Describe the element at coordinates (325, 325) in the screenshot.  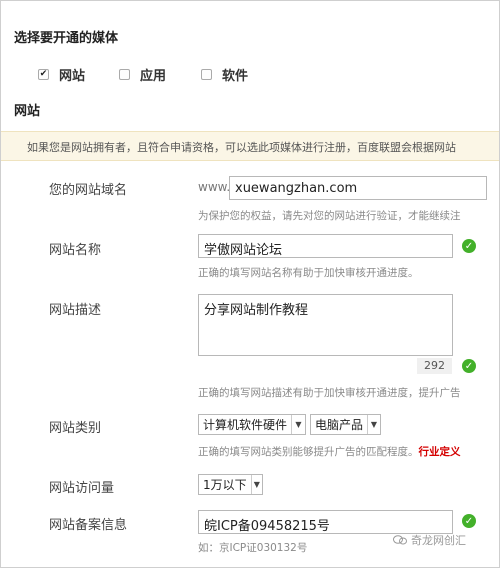
I see `site-description-textarea: 分享网站制作教程` at that location.